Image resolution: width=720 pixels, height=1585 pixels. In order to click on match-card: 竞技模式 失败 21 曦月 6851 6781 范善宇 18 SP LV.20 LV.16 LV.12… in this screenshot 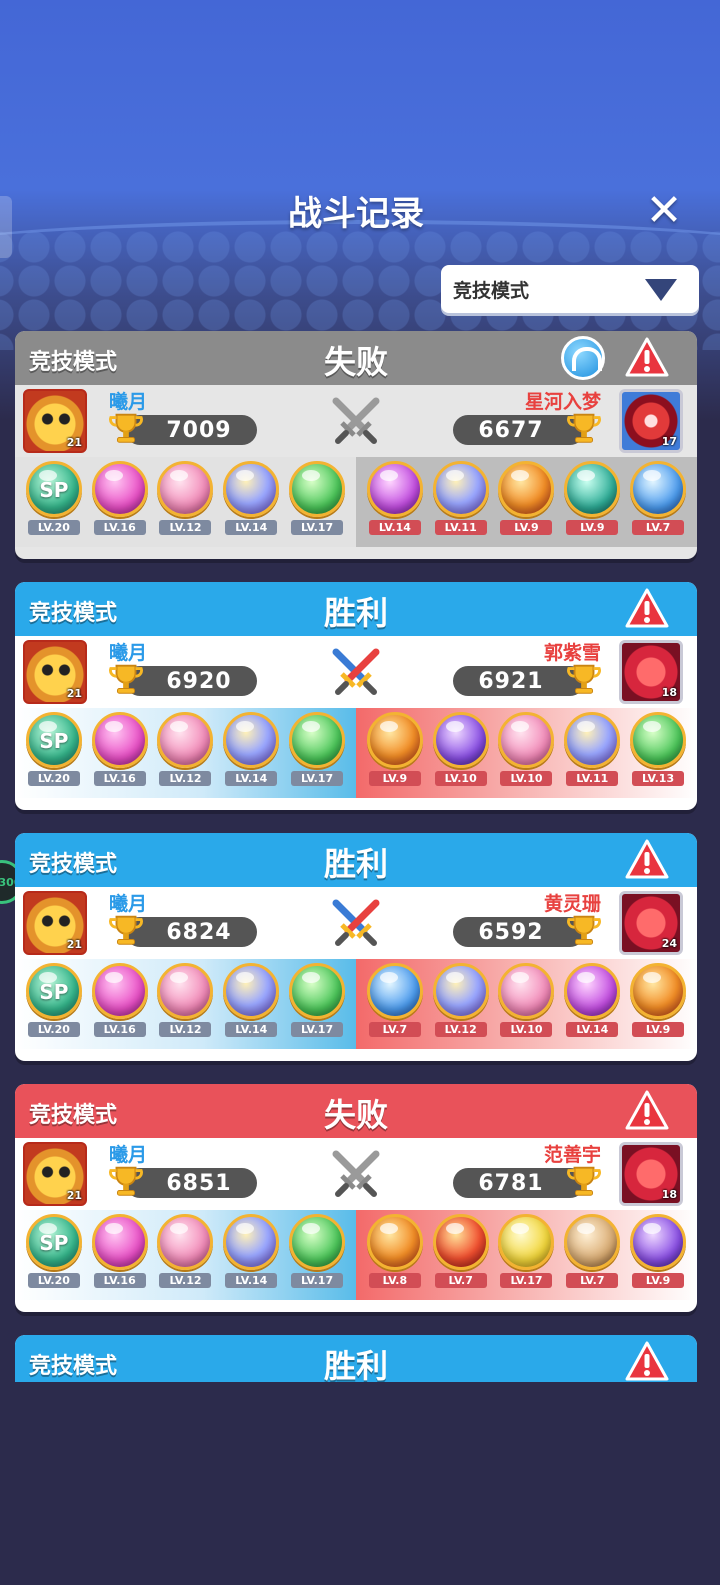, I will do `click(356, 1198)`.